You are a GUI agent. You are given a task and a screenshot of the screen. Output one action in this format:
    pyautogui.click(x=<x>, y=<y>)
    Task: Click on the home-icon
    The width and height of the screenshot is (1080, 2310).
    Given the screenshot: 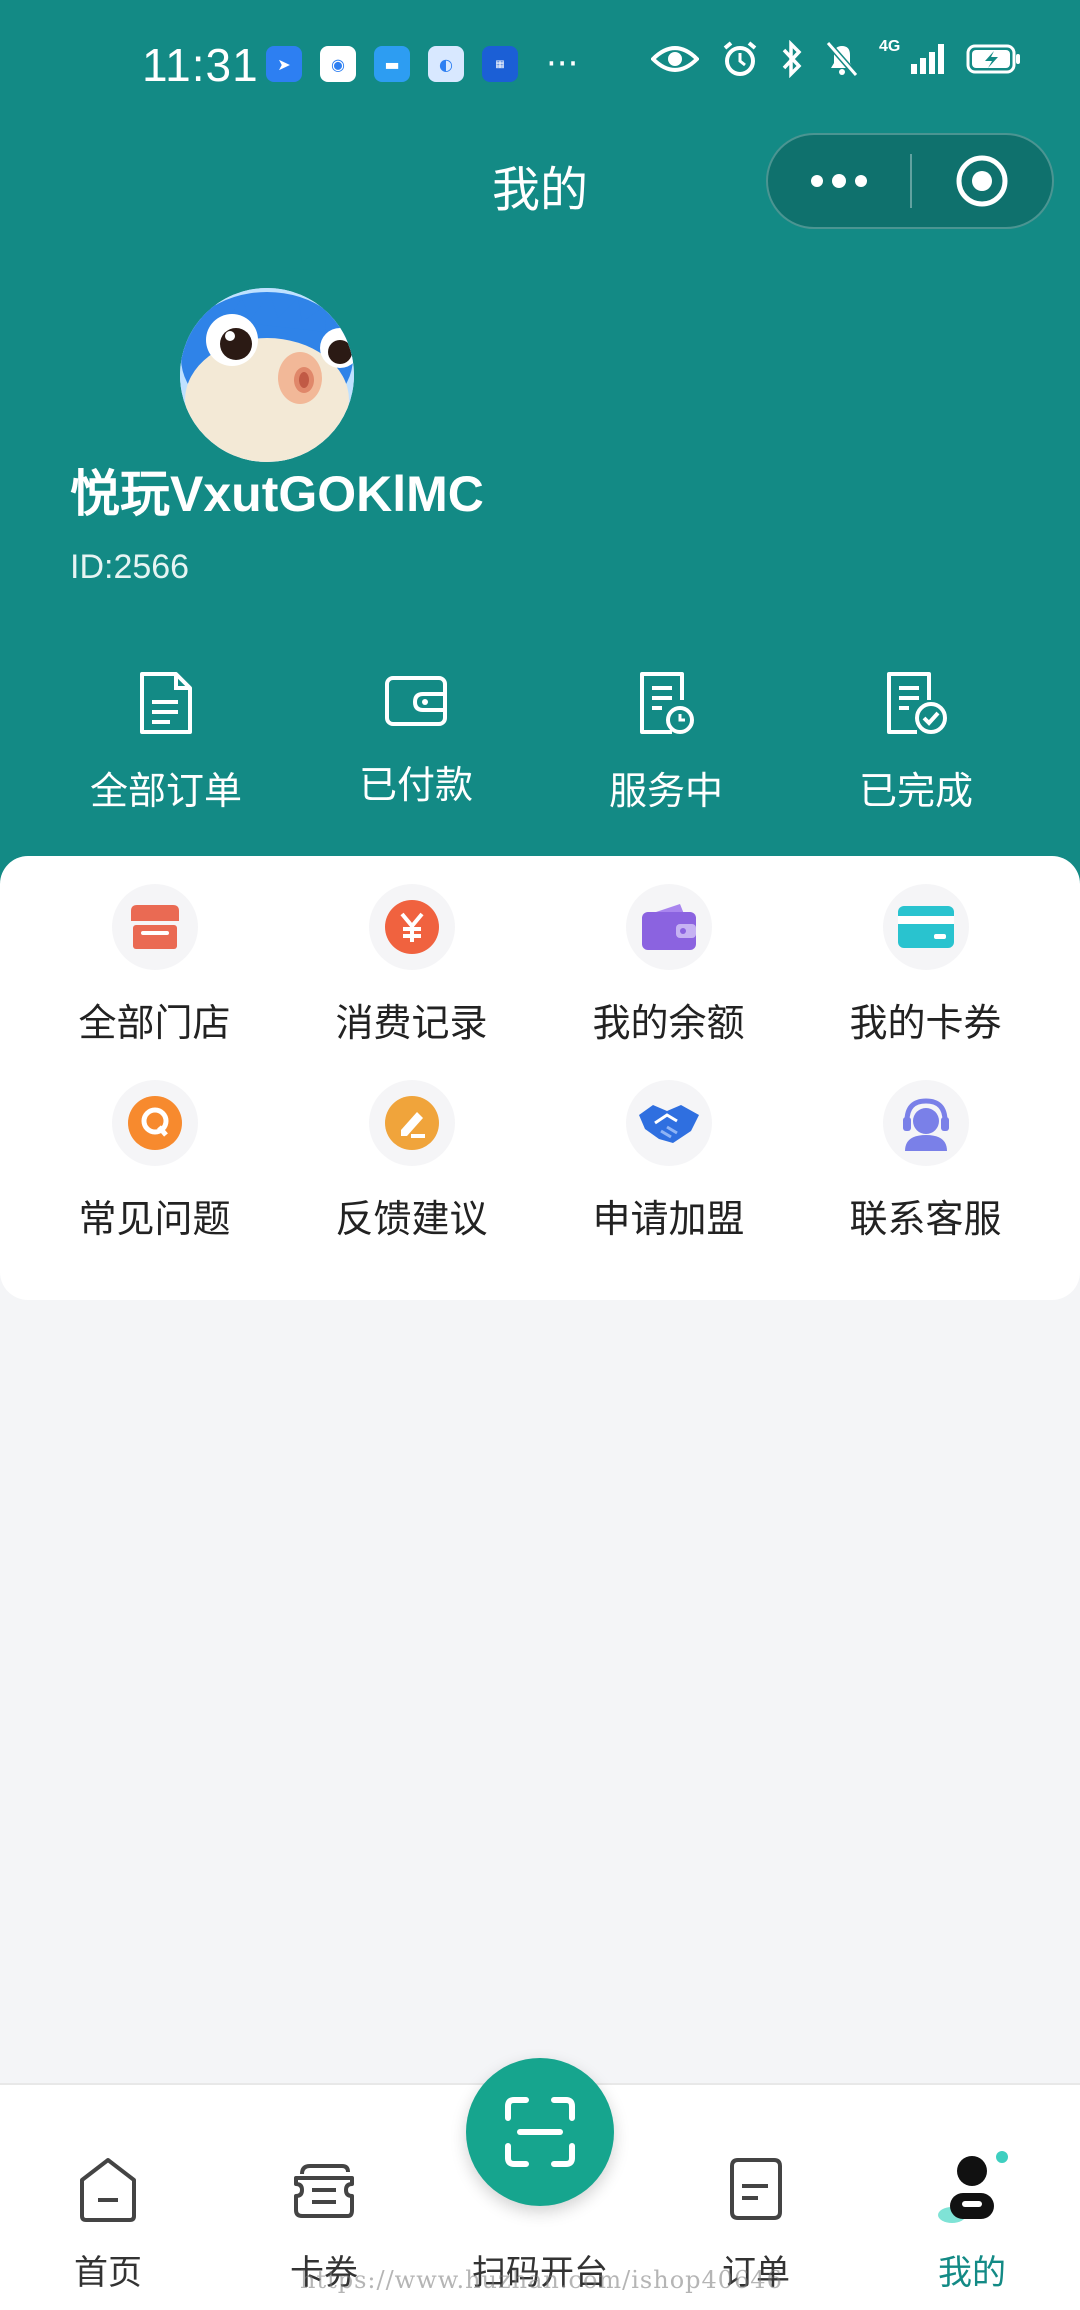 What is the action you would take?
    pyautogui.click(x=108, y=2190)
    